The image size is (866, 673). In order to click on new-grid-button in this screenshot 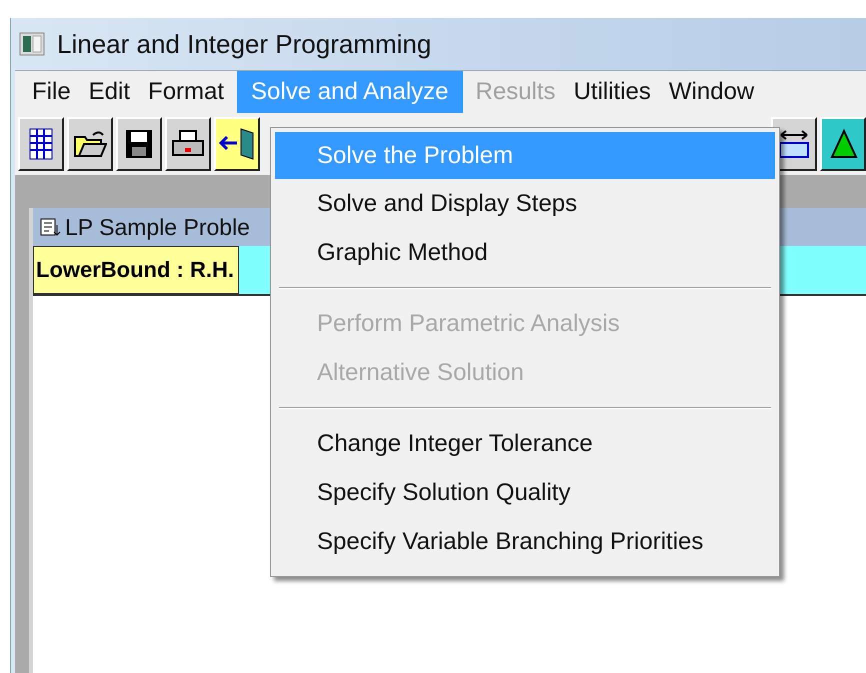, I will do `click(41, 144)`.